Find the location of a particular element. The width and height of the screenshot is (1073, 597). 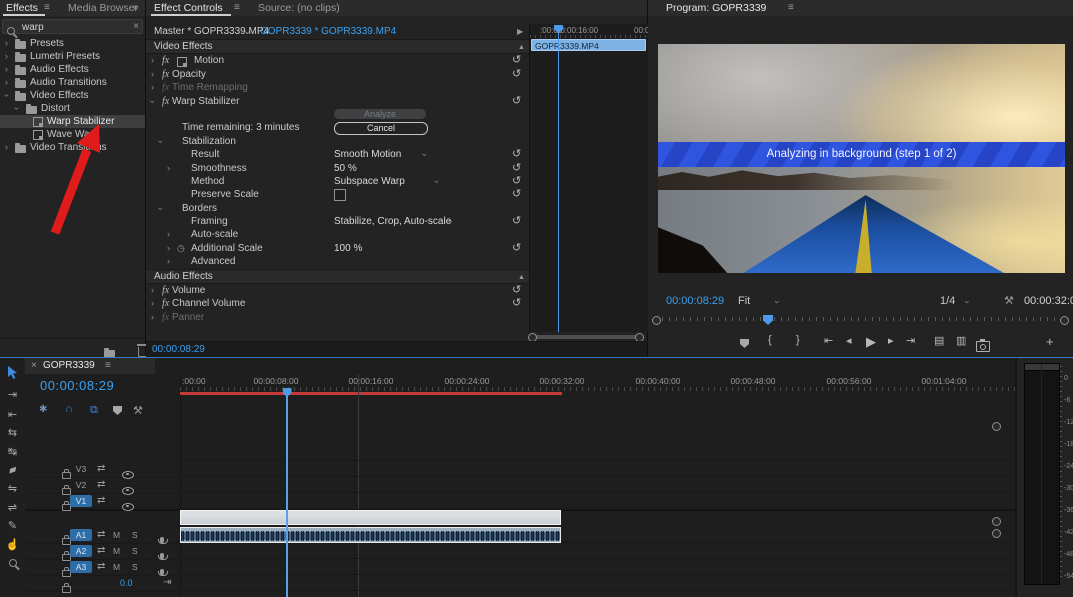

timeline-tab: × GOPR3339 ≡ is located at coordinates (90, 366).